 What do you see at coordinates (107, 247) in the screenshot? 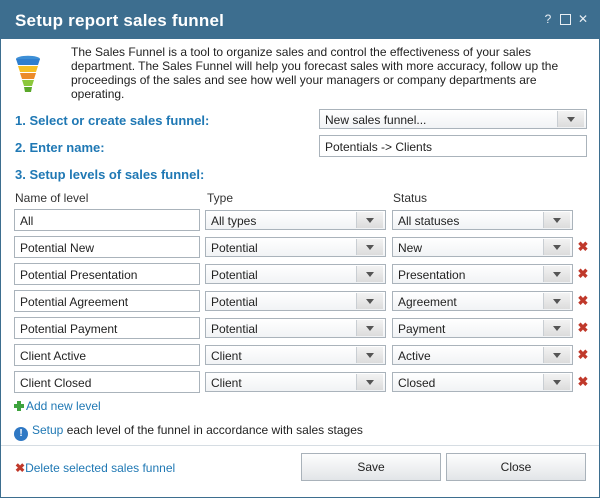
I see `level-name-input: Potential New` at bounding box center [107, 247].